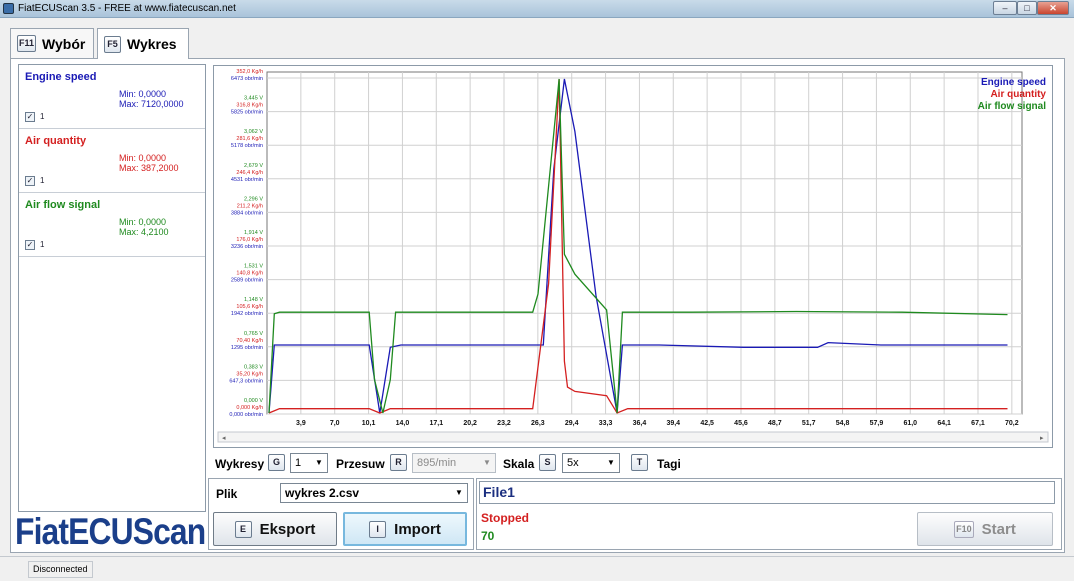  What do you see at coordinates (1013, 82) in the screenshot?
I see `legend-entry: Engine speed` at bounding box center [1013, 82].